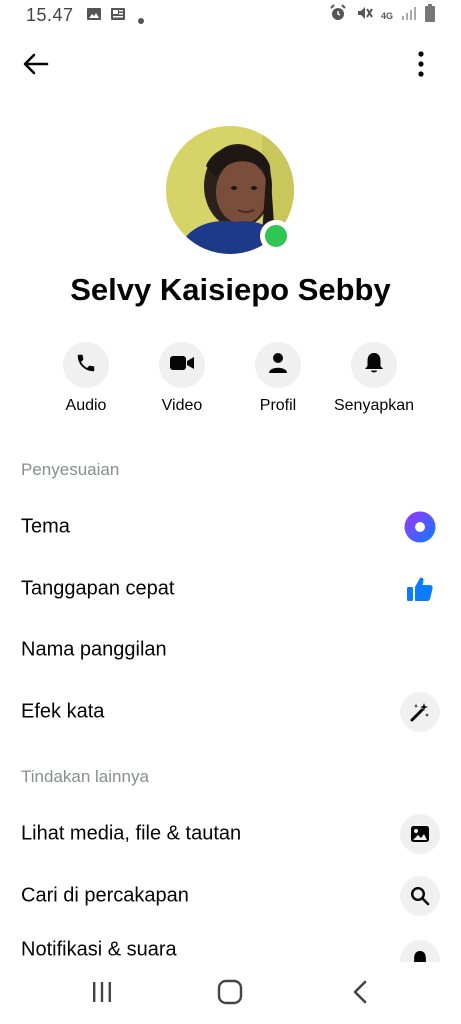 The image size is (461, 1024). I want to click on menu-item-nicknames: Nama panggilan, so click(230, 650).